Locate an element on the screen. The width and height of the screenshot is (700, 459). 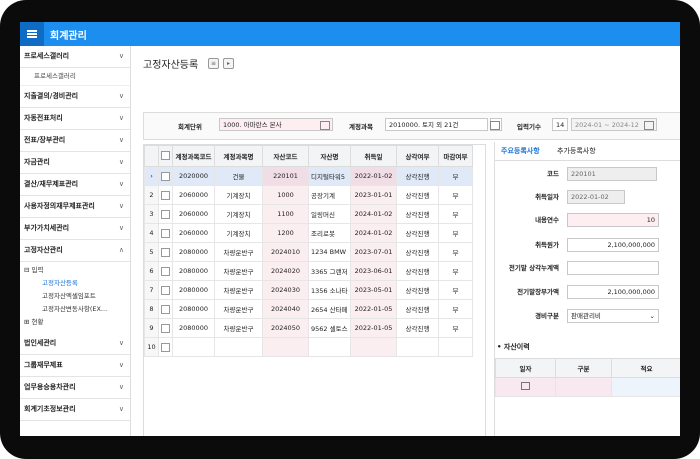
cell-asset-name: 1234 BMW is located at coordinates (329, 252).